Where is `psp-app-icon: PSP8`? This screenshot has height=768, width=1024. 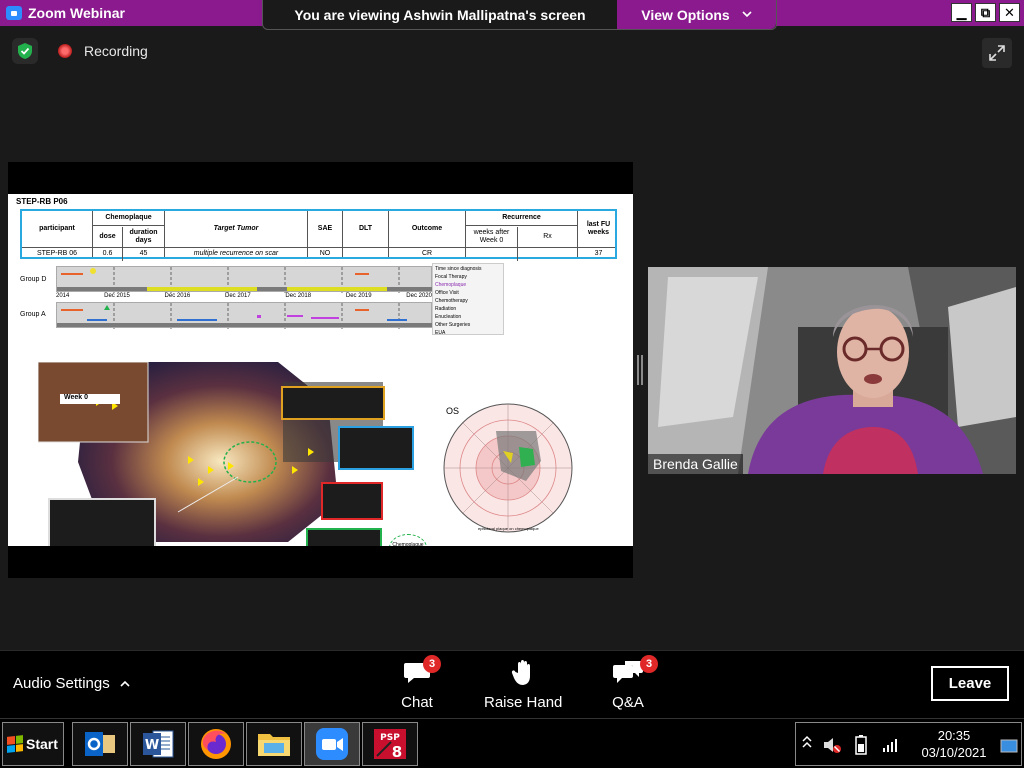
psp-app-icon: PSP8 is located at coordinates (390, 745).